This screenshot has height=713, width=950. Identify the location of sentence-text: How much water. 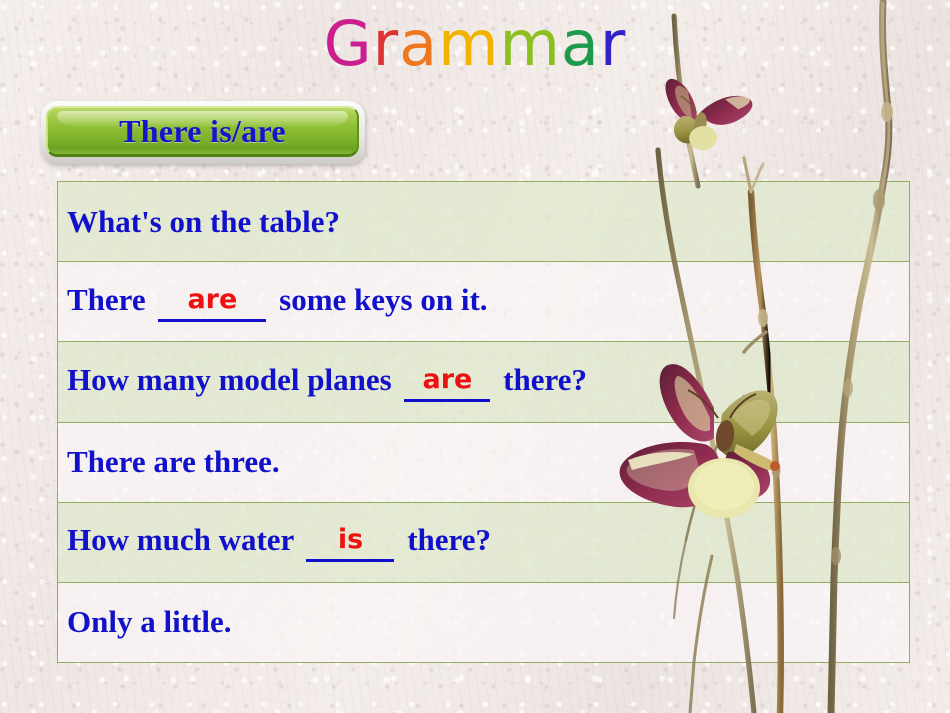
(184, 540).